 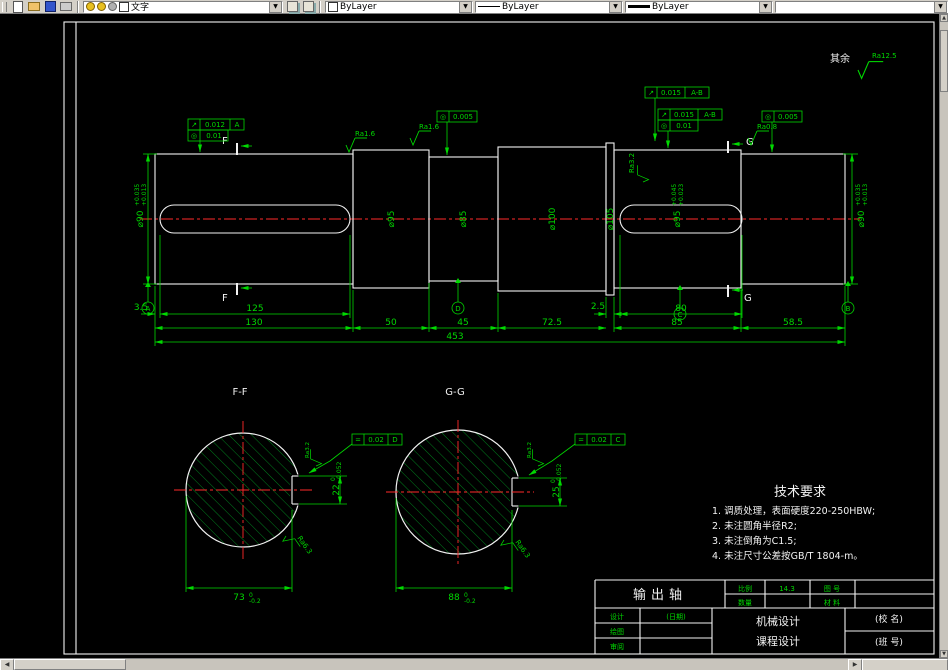 I want to click on datum-letter: A, so click(x=148, y=309).